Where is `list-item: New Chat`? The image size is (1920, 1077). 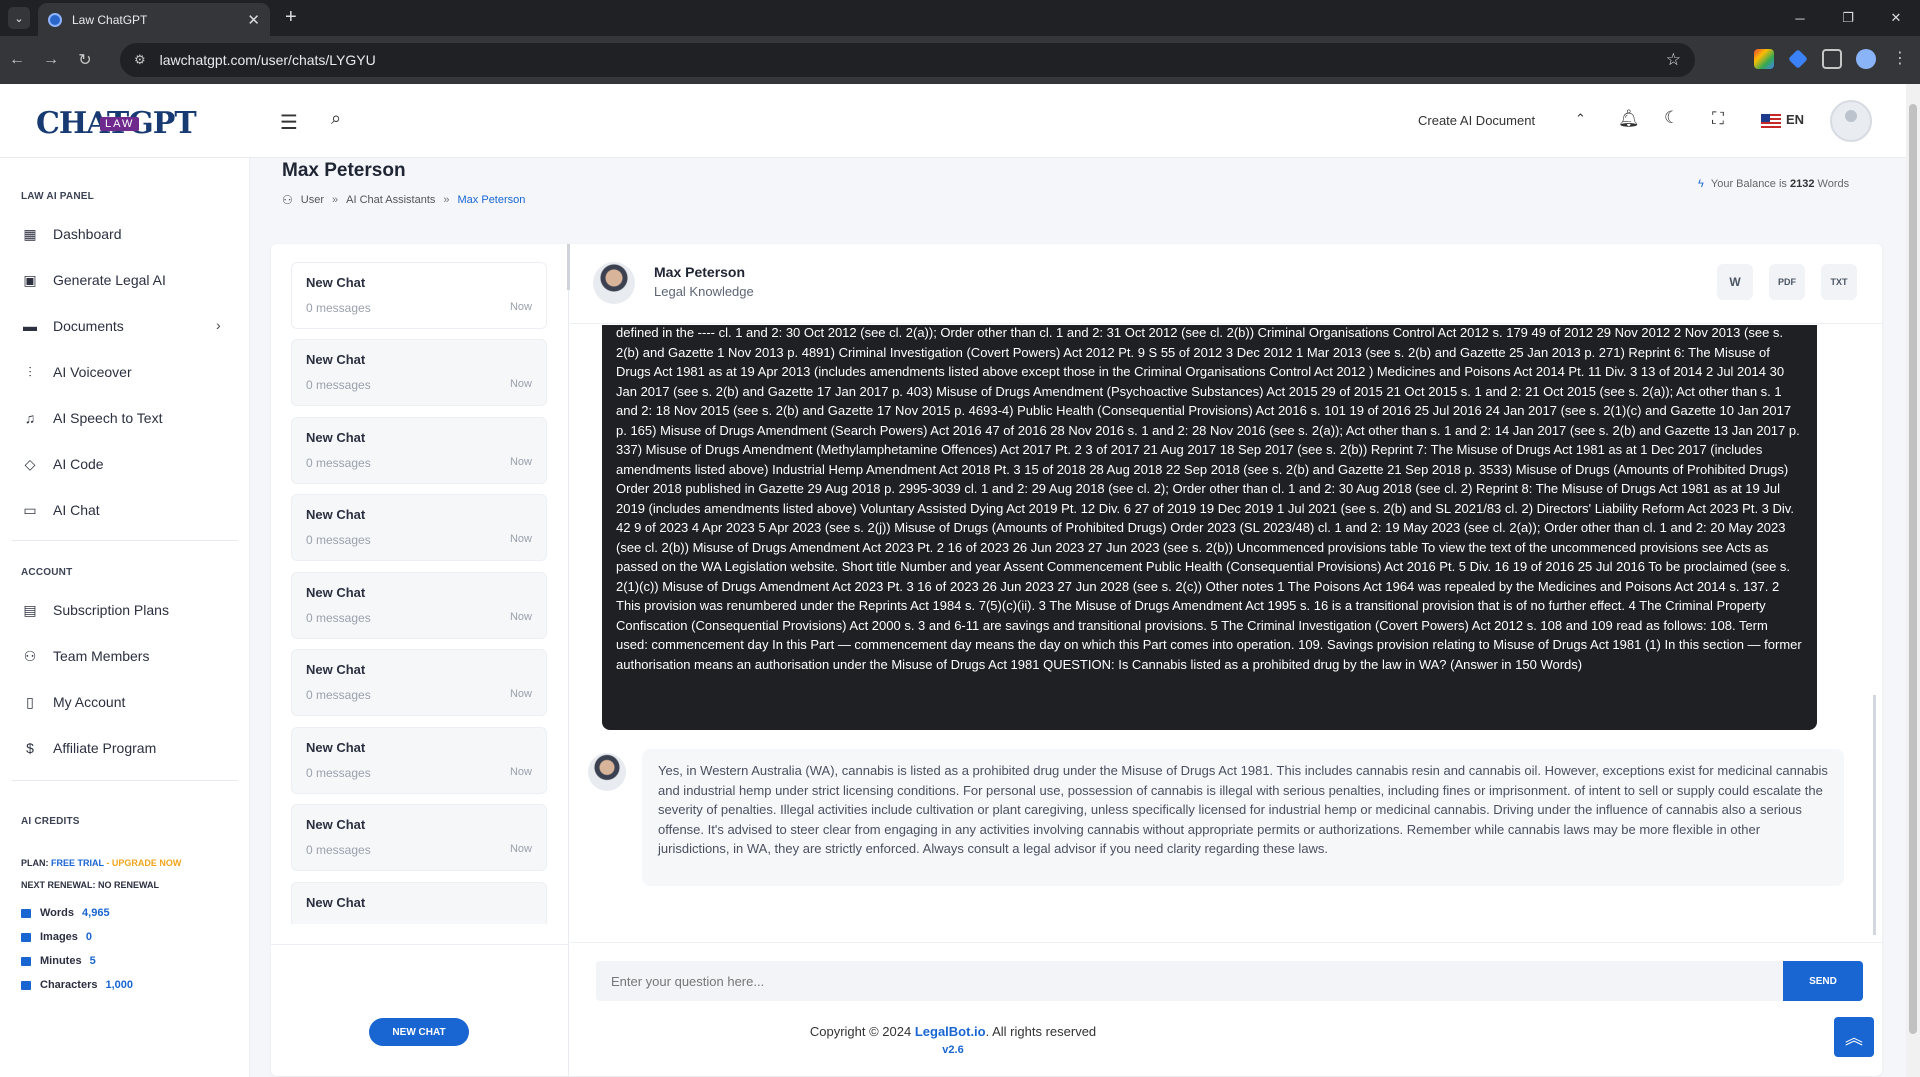
list-item: New Chat is located at coordinates (419, 903).